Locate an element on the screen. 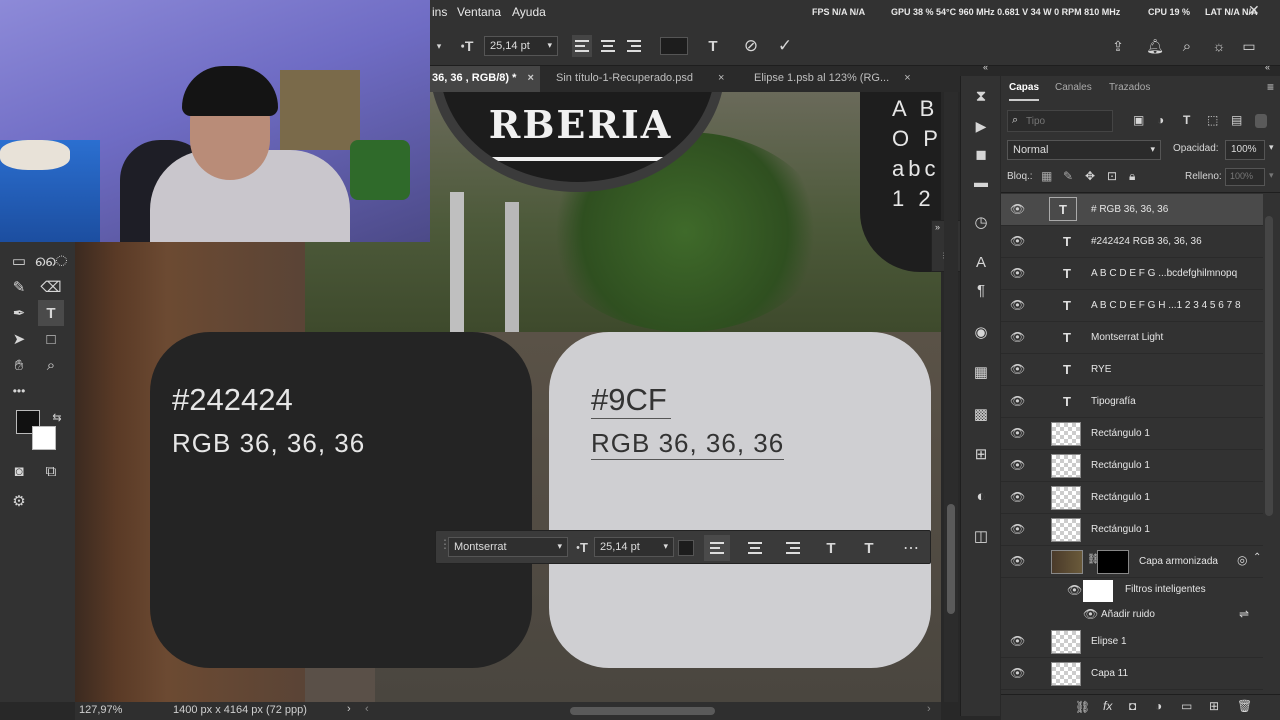  vertical-scrollbar is located at coordinates (951, 397).